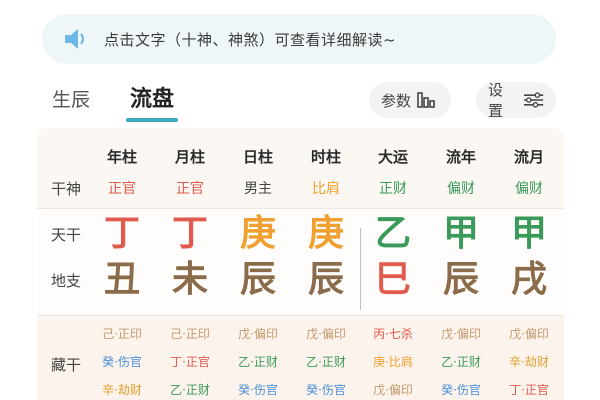 This screenshot has height=400, width=600. I want to click on pillar-header: 流月, so click(528, 157).